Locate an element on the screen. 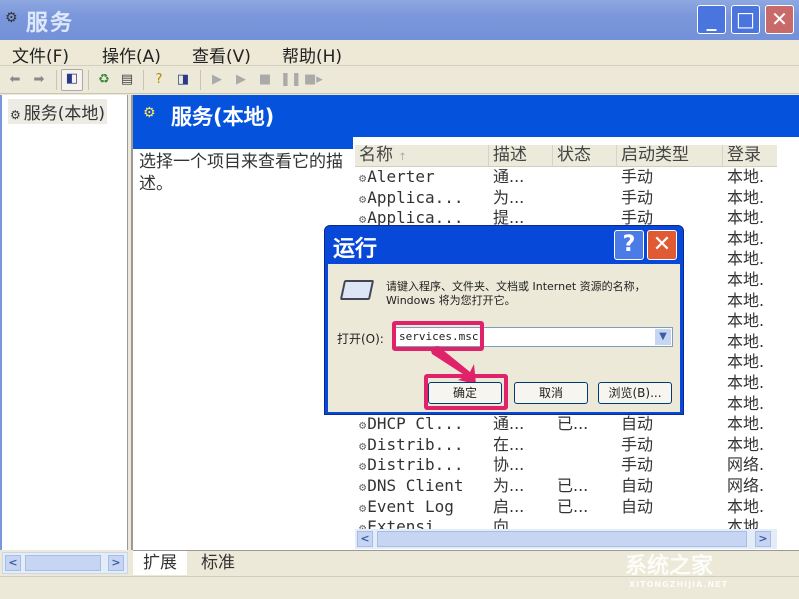 This screenshot has width=799, height=599. close-button: ✕ is located at coordinates (779, 19).